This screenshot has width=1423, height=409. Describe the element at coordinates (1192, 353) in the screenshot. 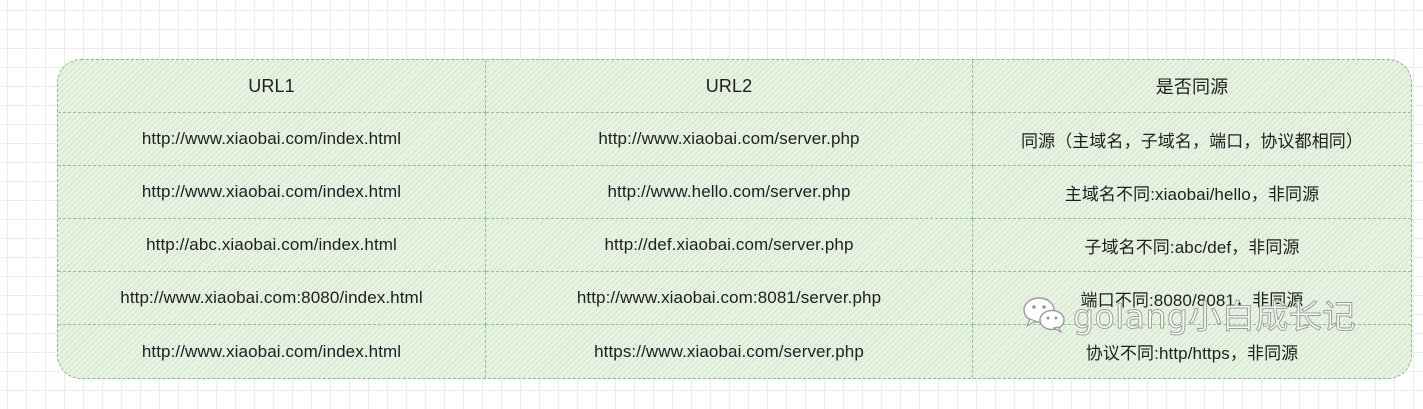

I see `row-5-result: 协议不同:http/https，非同源` at that location.